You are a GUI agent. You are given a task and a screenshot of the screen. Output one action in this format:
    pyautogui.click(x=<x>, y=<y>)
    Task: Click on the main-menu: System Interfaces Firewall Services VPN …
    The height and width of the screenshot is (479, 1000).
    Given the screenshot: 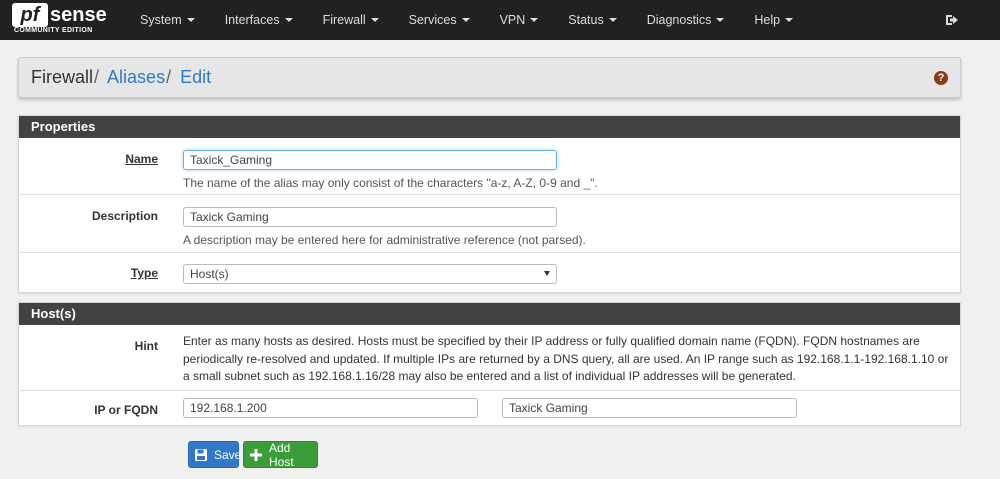 What is the action you would take?
    pyautogui.click(x=466, y=20)
    